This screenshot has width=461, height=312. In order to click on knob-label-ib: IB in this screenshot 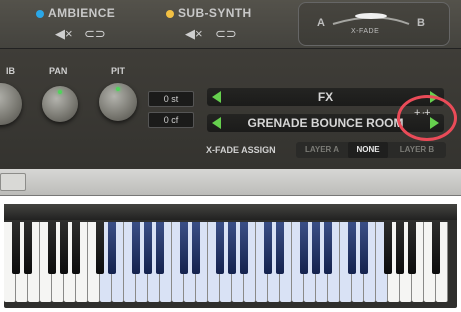, I will do `click(10, 71)`.